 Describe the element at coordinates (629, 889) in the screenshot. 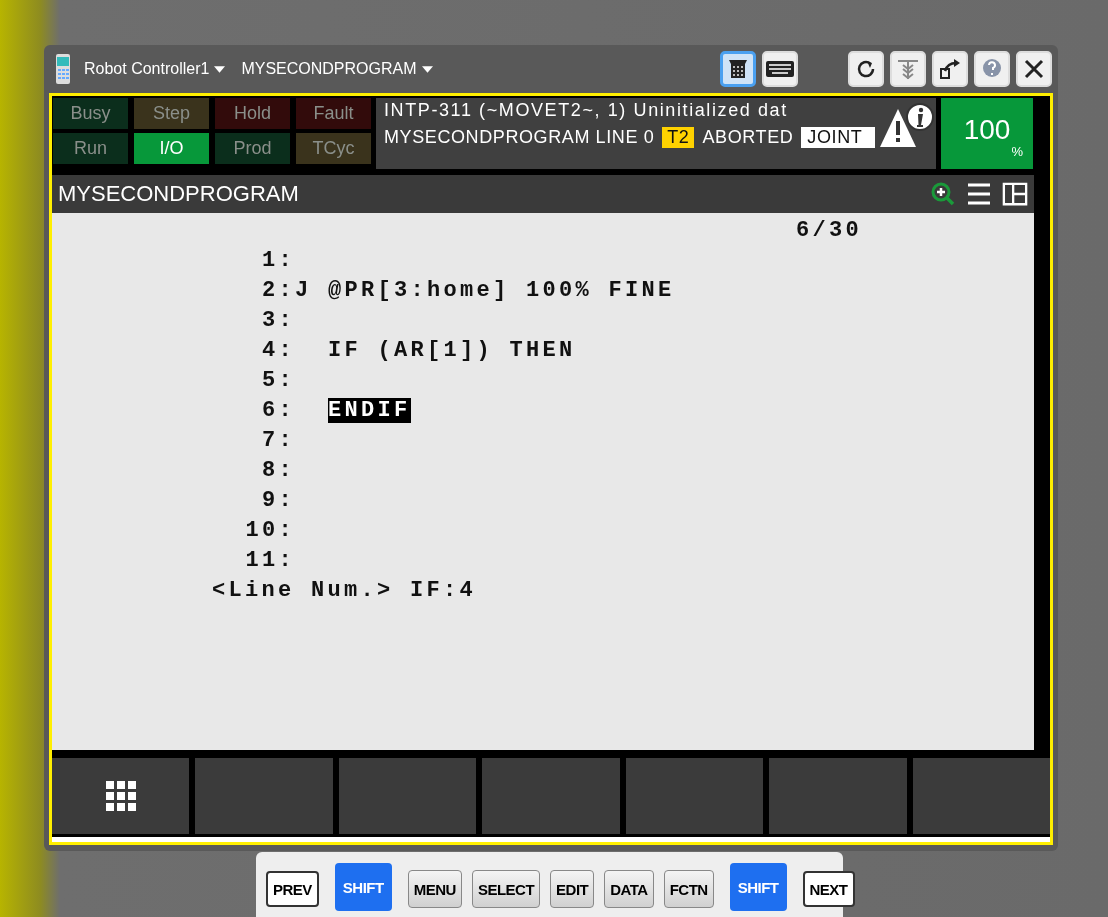

I see `key-button: DATA` at that location.